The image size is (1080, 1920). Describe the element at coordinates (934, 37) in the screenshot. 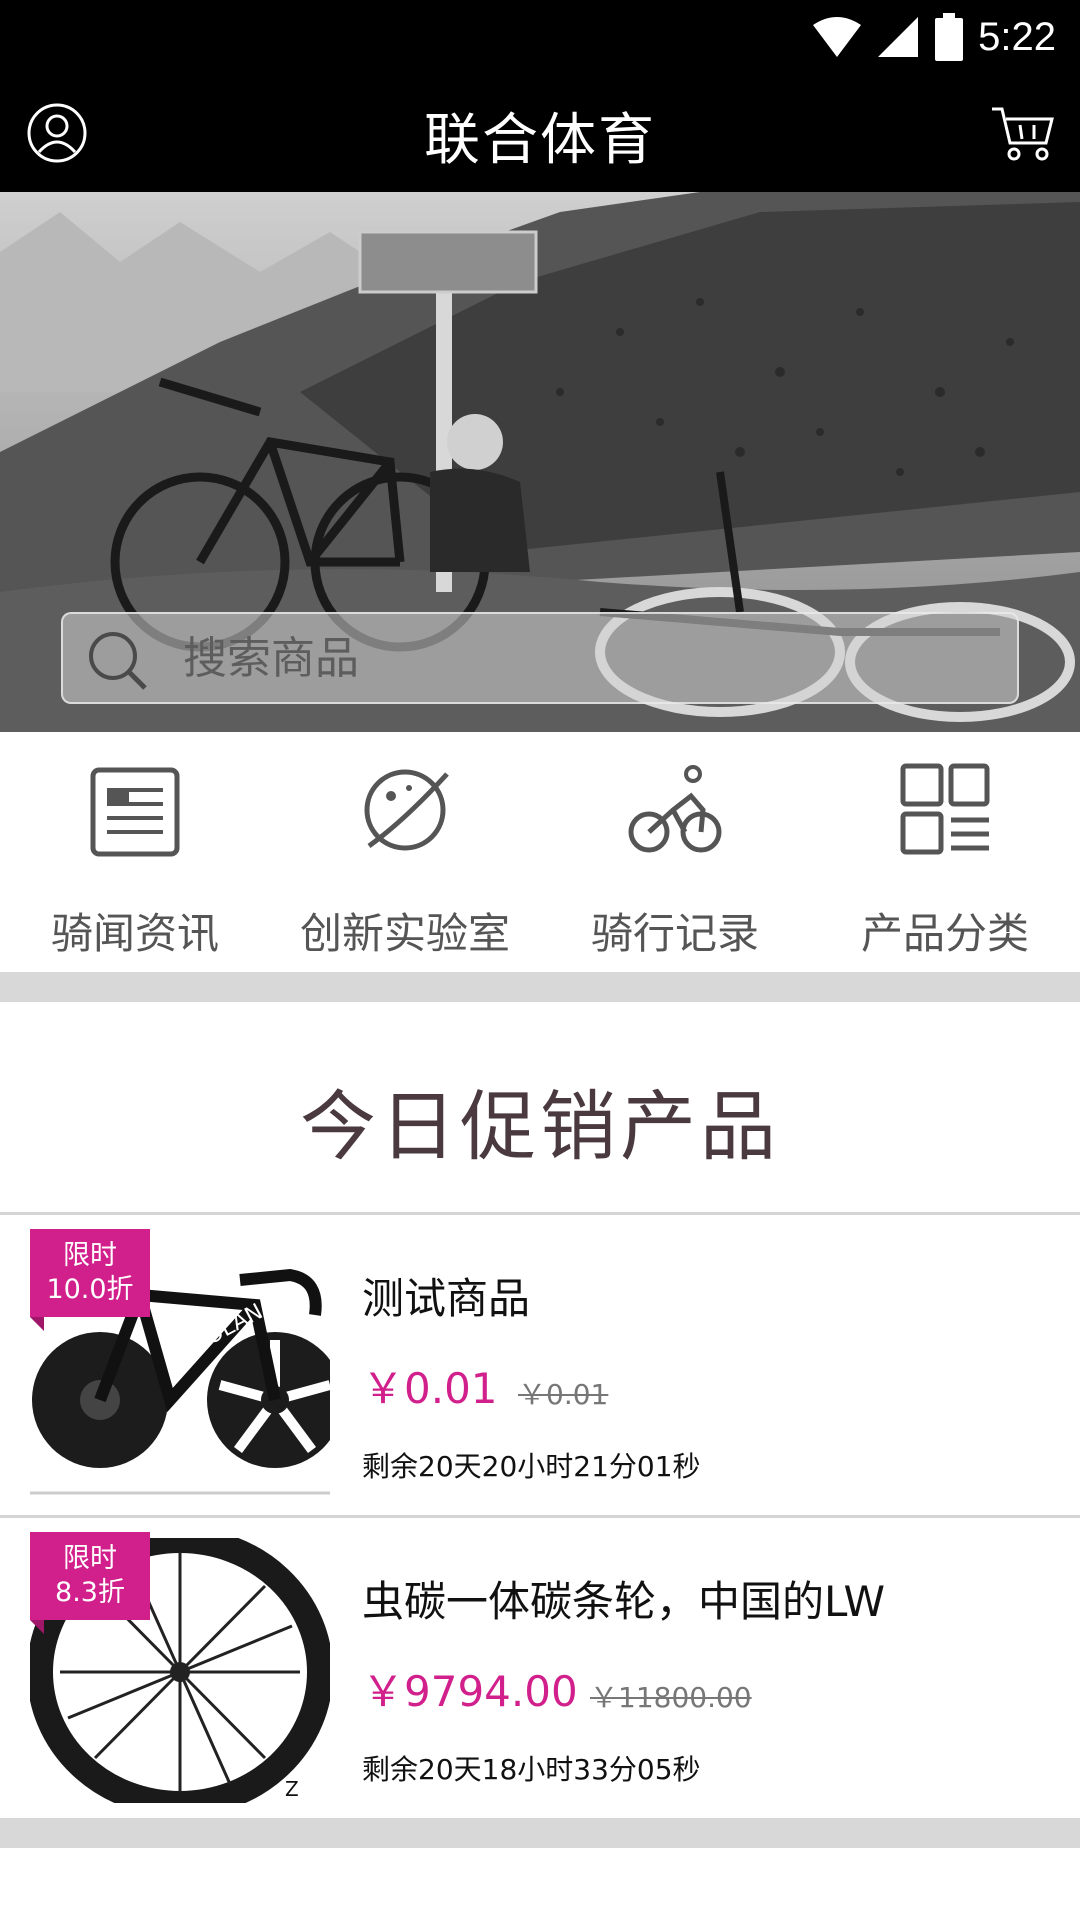

I see `status-icons: 5:22` at that location.